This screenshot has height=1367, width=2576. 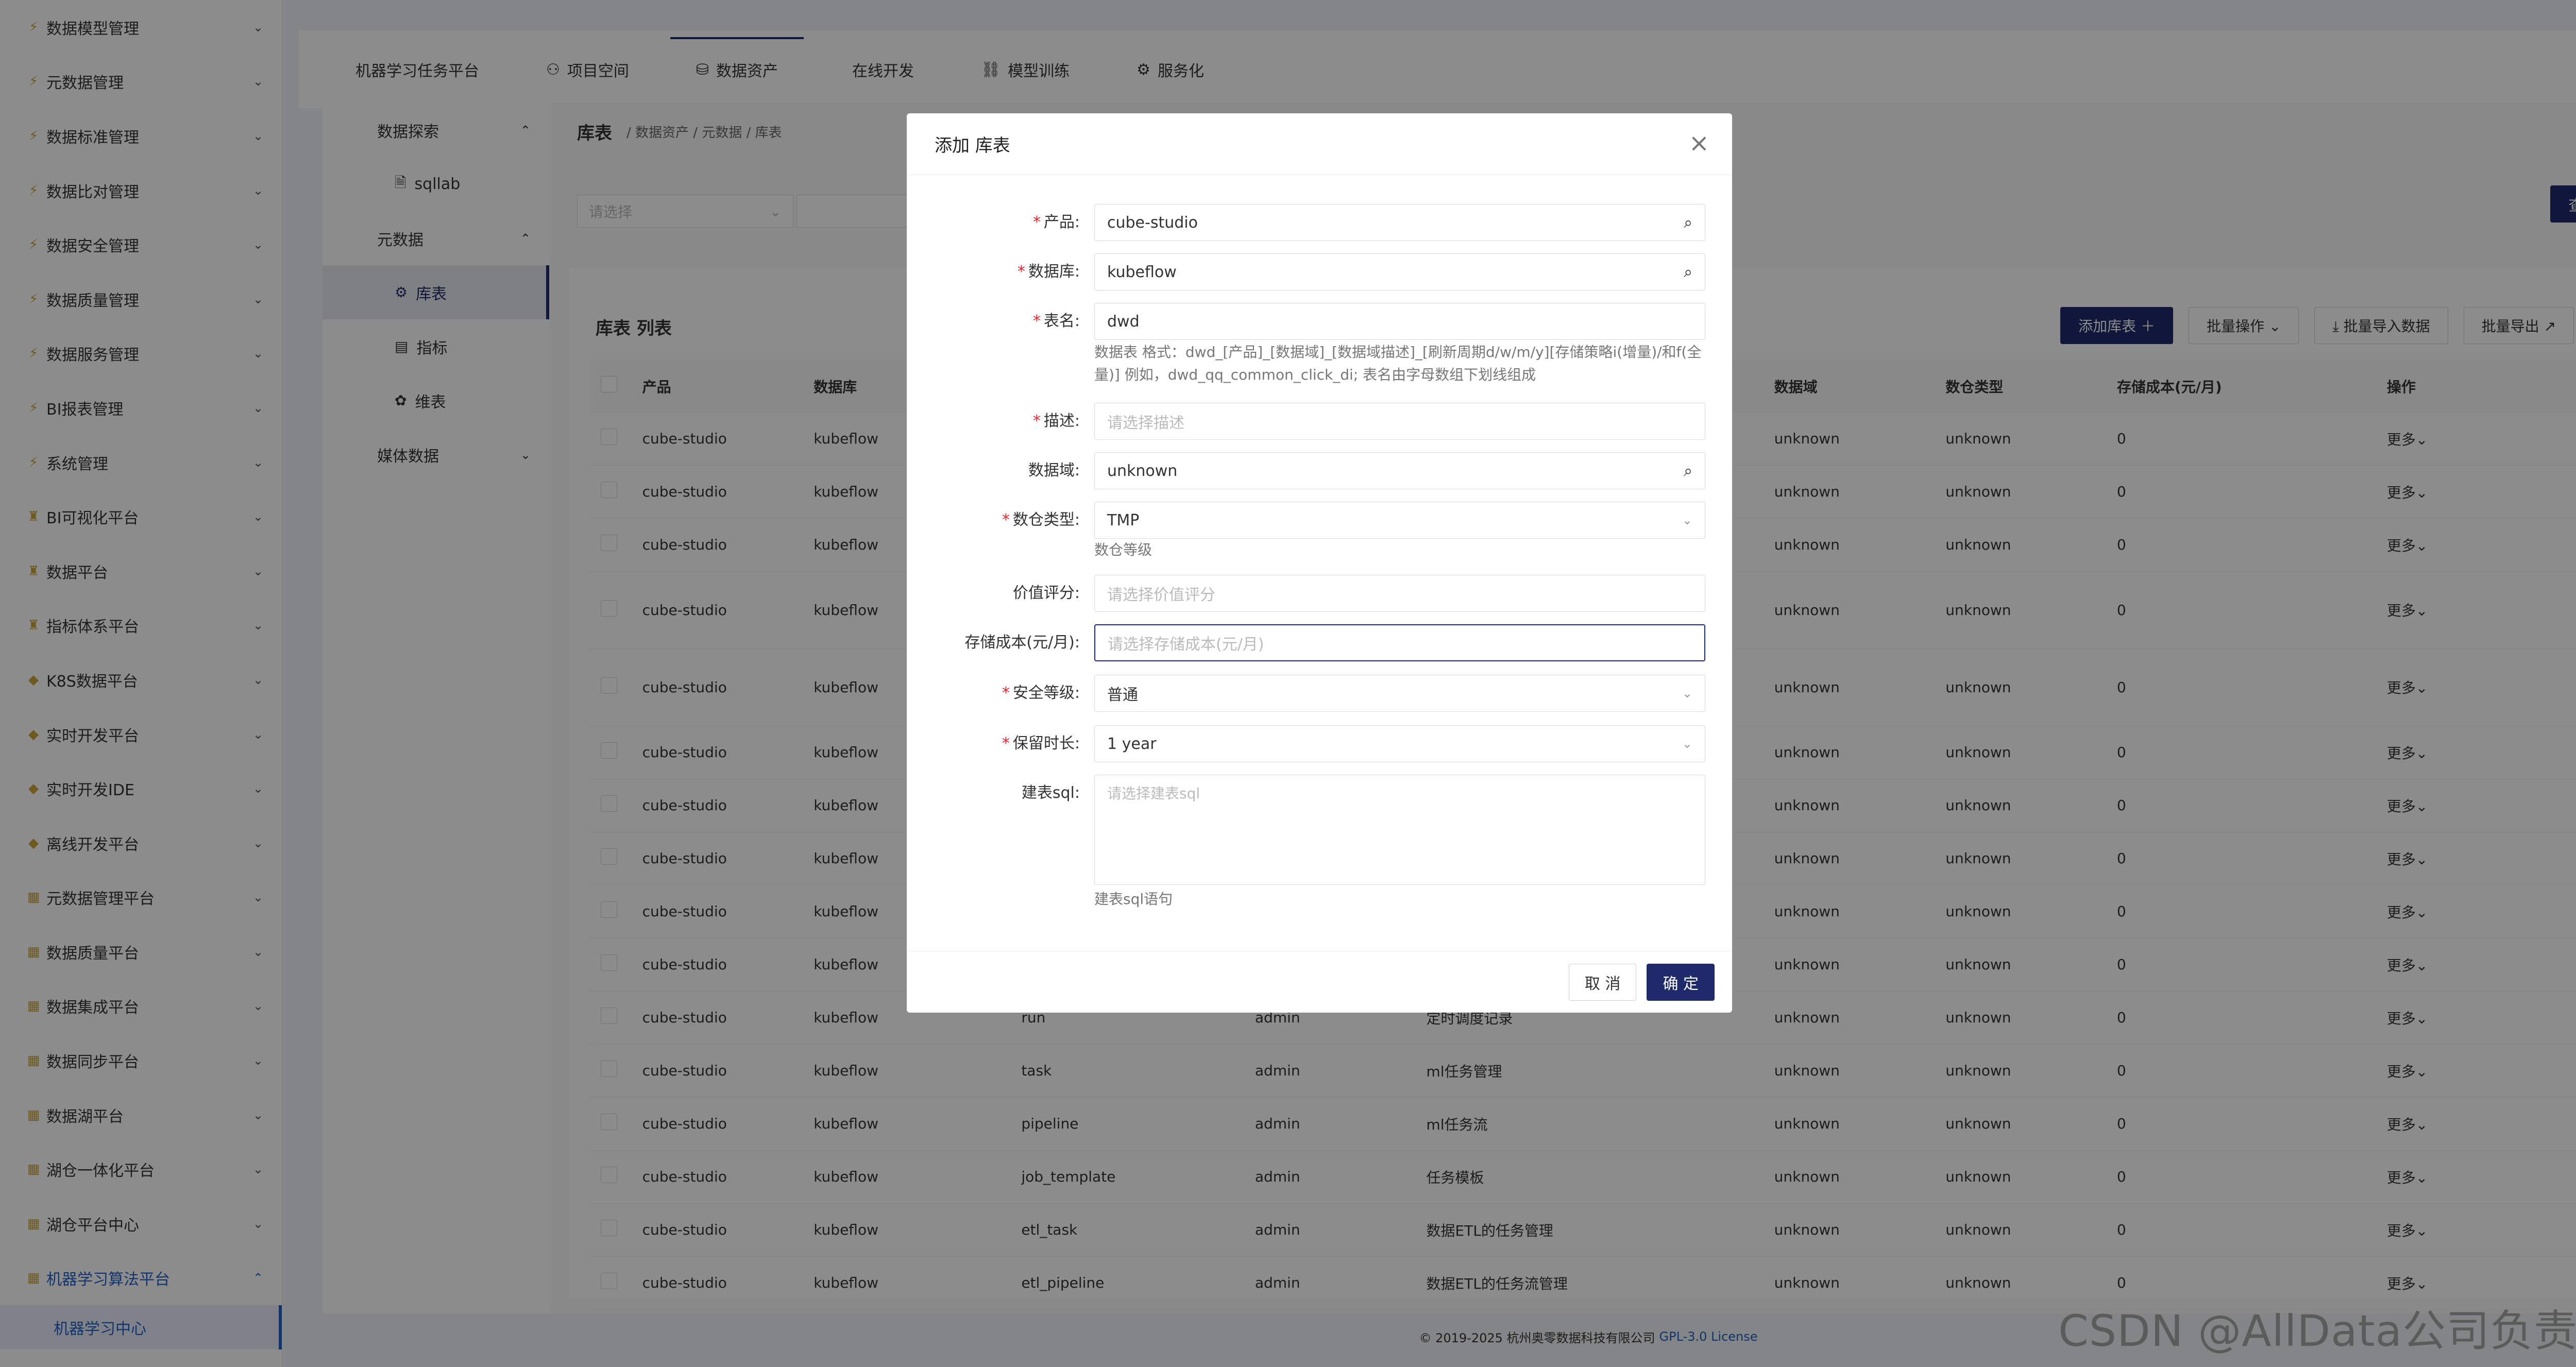 What do you see at coordinates (1399, 593) in the screenshot?
I see `value-score-input: 请选择价值评分` at bounding box center [1399, 593].